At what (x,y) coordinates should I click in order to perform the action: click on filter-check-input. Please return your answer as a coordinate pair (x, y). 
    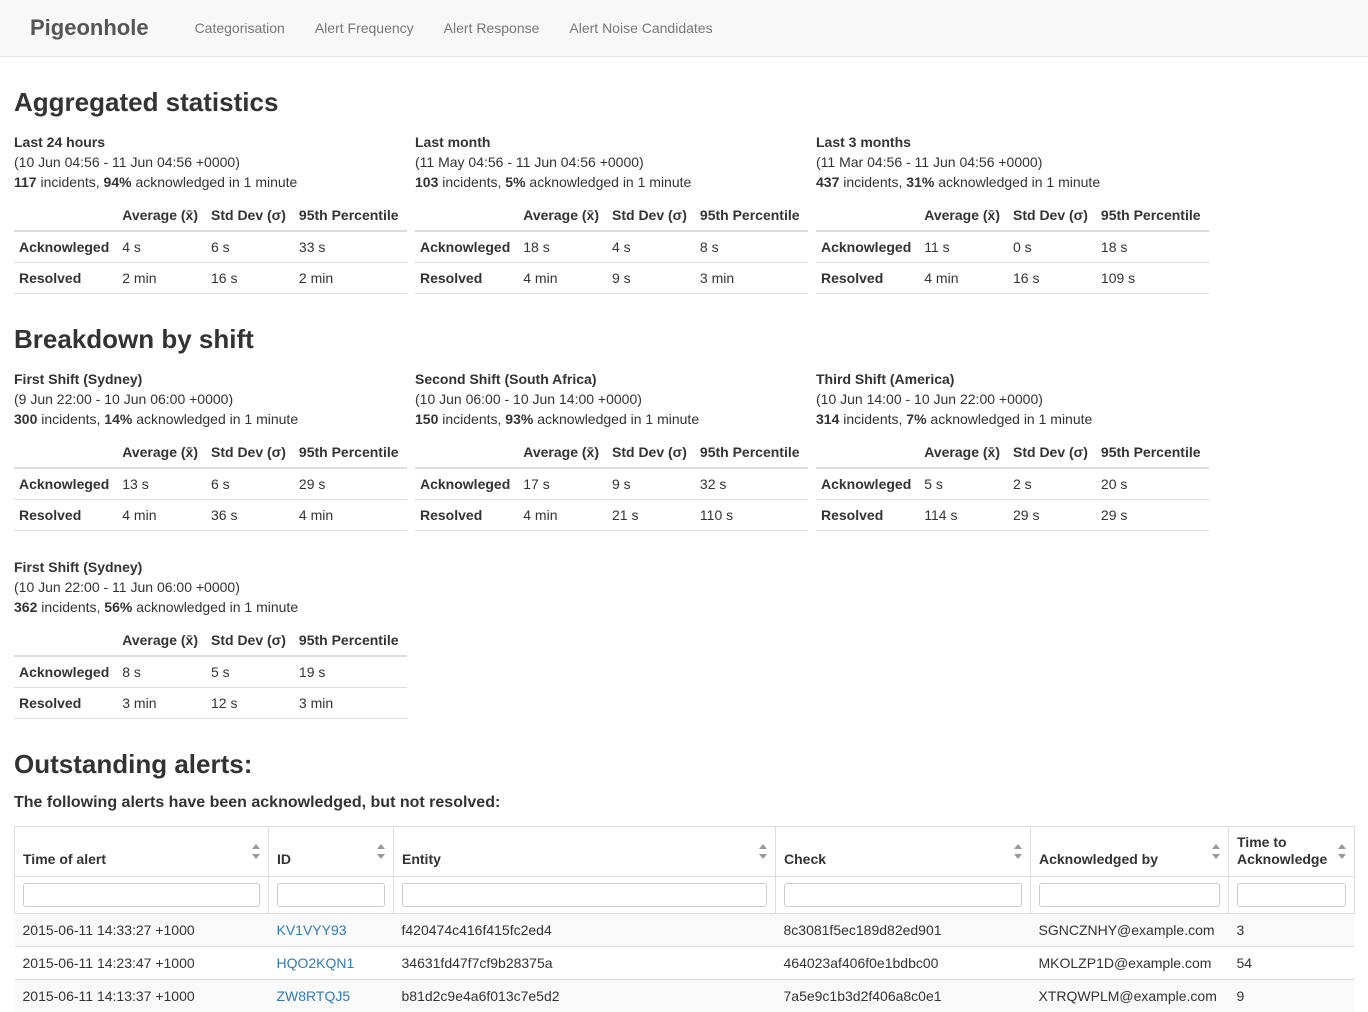
    Looking at the image, I should click on (903, 895).